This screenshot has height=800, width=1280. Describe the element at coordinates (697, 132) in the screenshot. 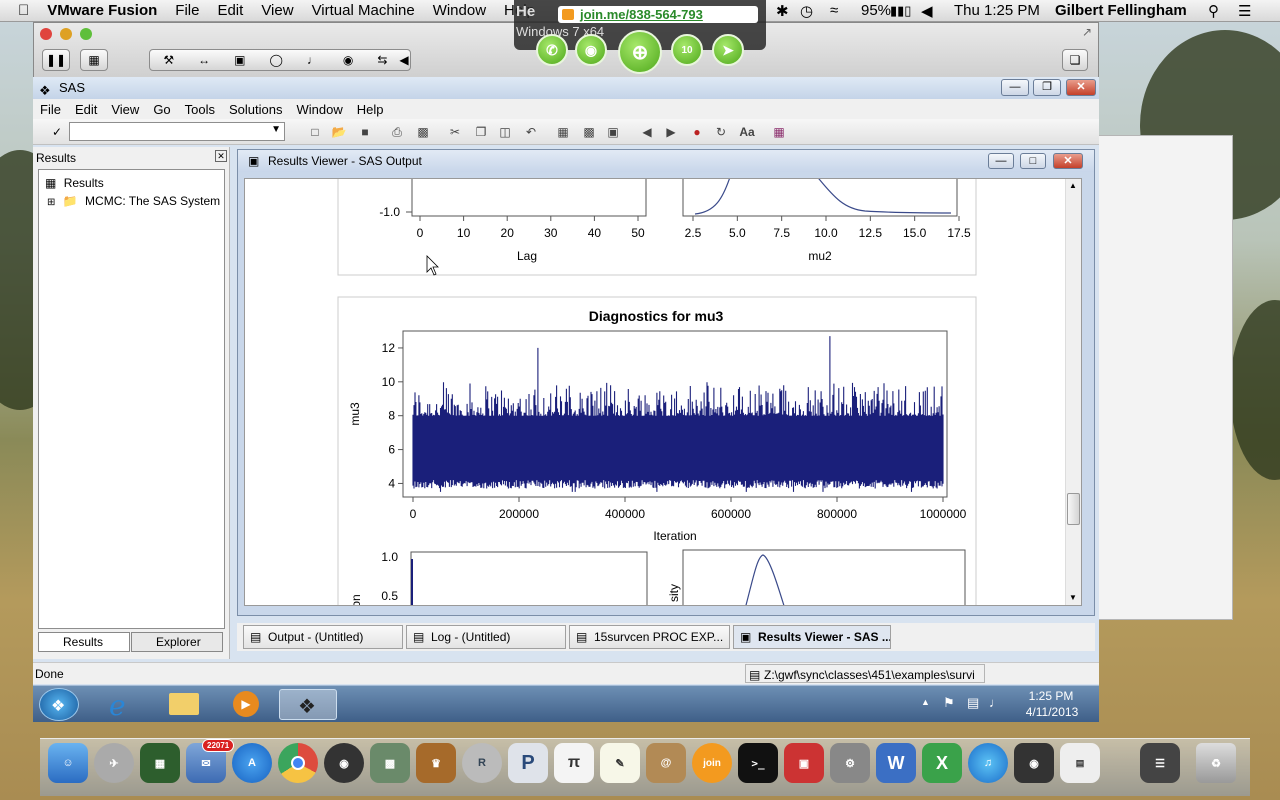

I see `stop-icon: ●` at that location.